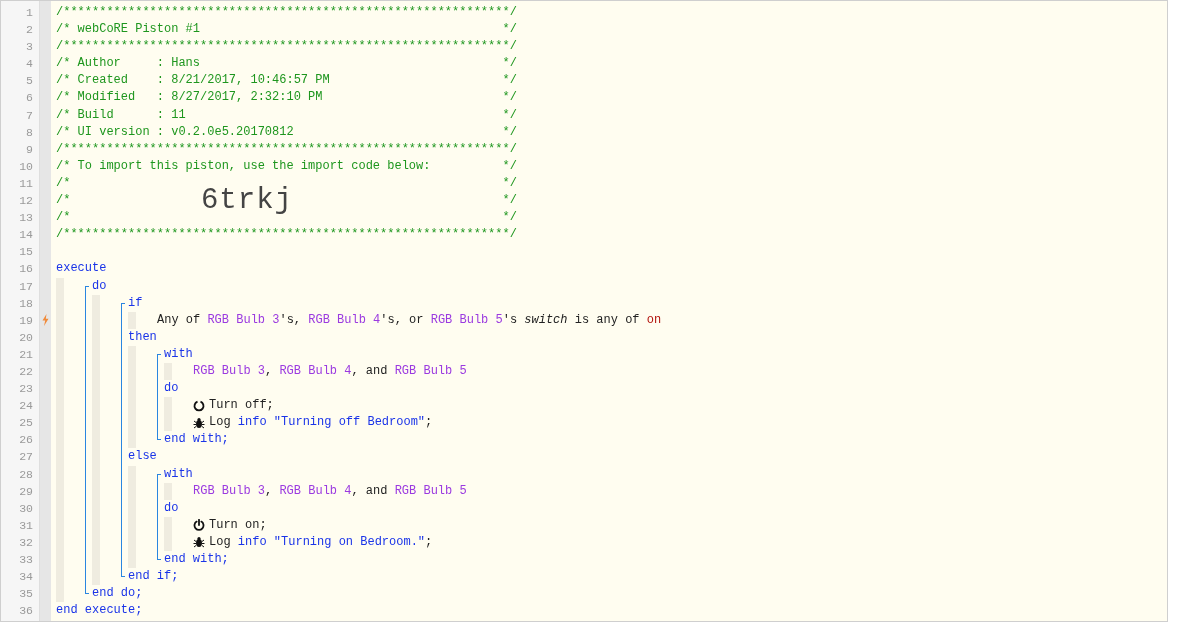  Describe the element at coordinates (26, 542) in the screenshot. I see `line-number: 32` at that location.